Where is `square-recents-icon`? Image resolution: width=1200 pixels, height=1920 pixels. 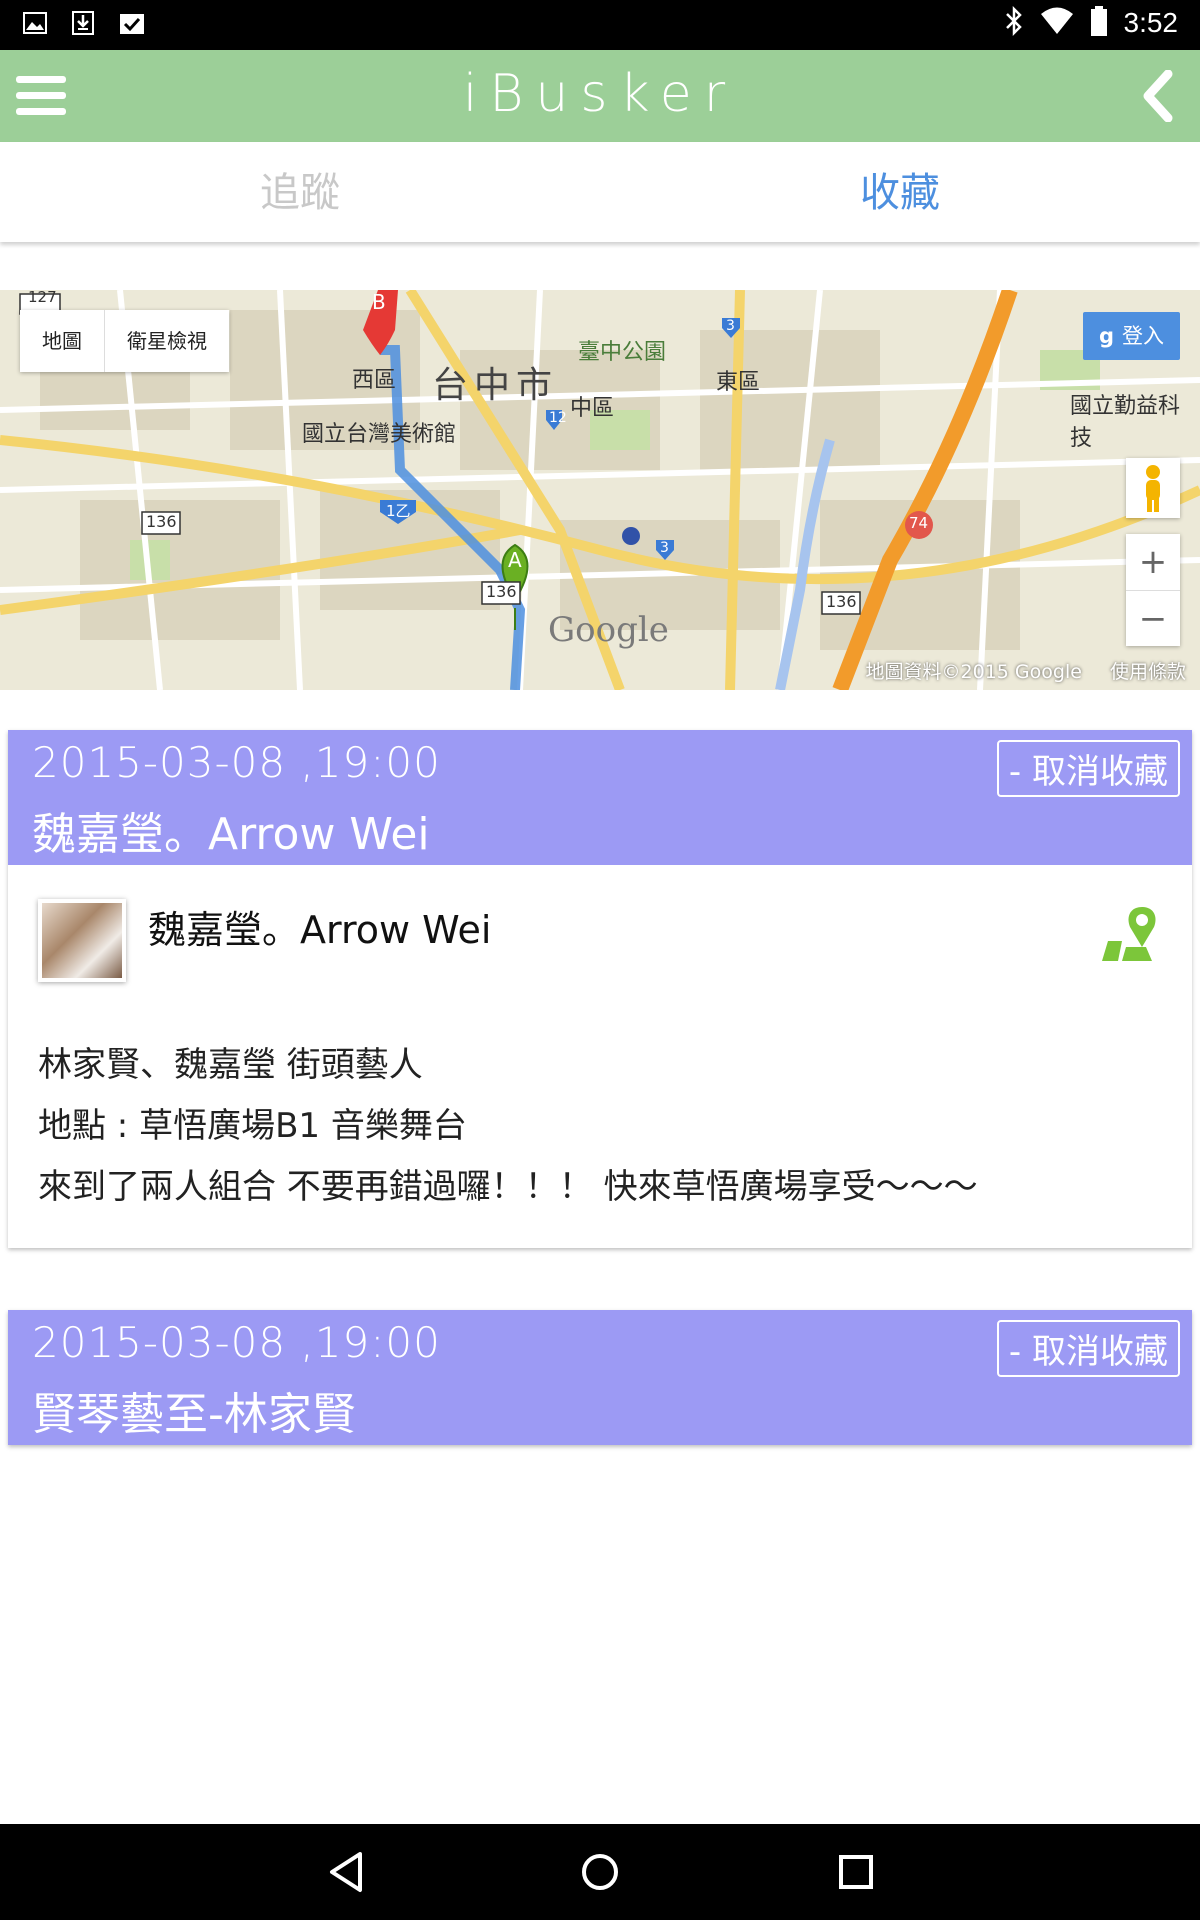 square-recents-icon is located at coordinates (856, 1872).